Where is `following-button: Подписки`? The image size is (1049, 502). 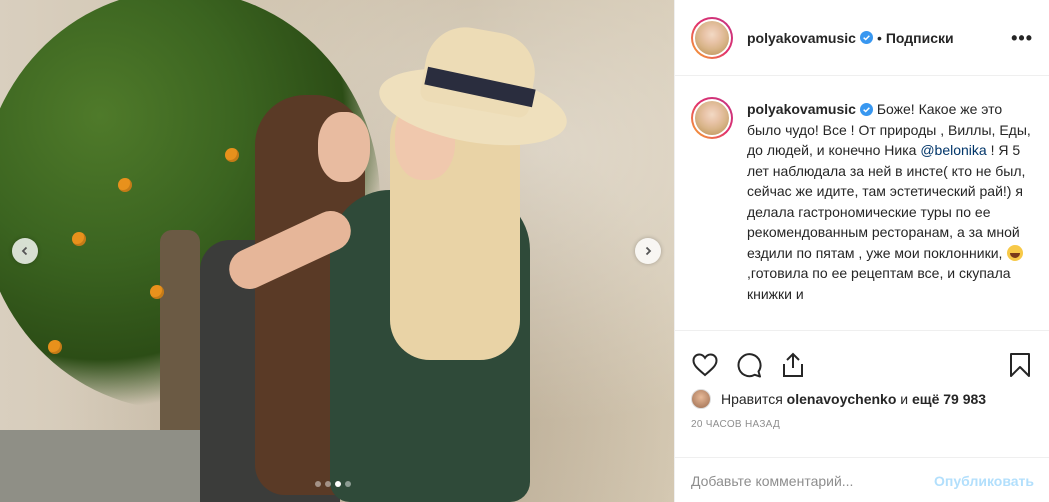
following-button: Подписки is located at coordinates (920, 38).